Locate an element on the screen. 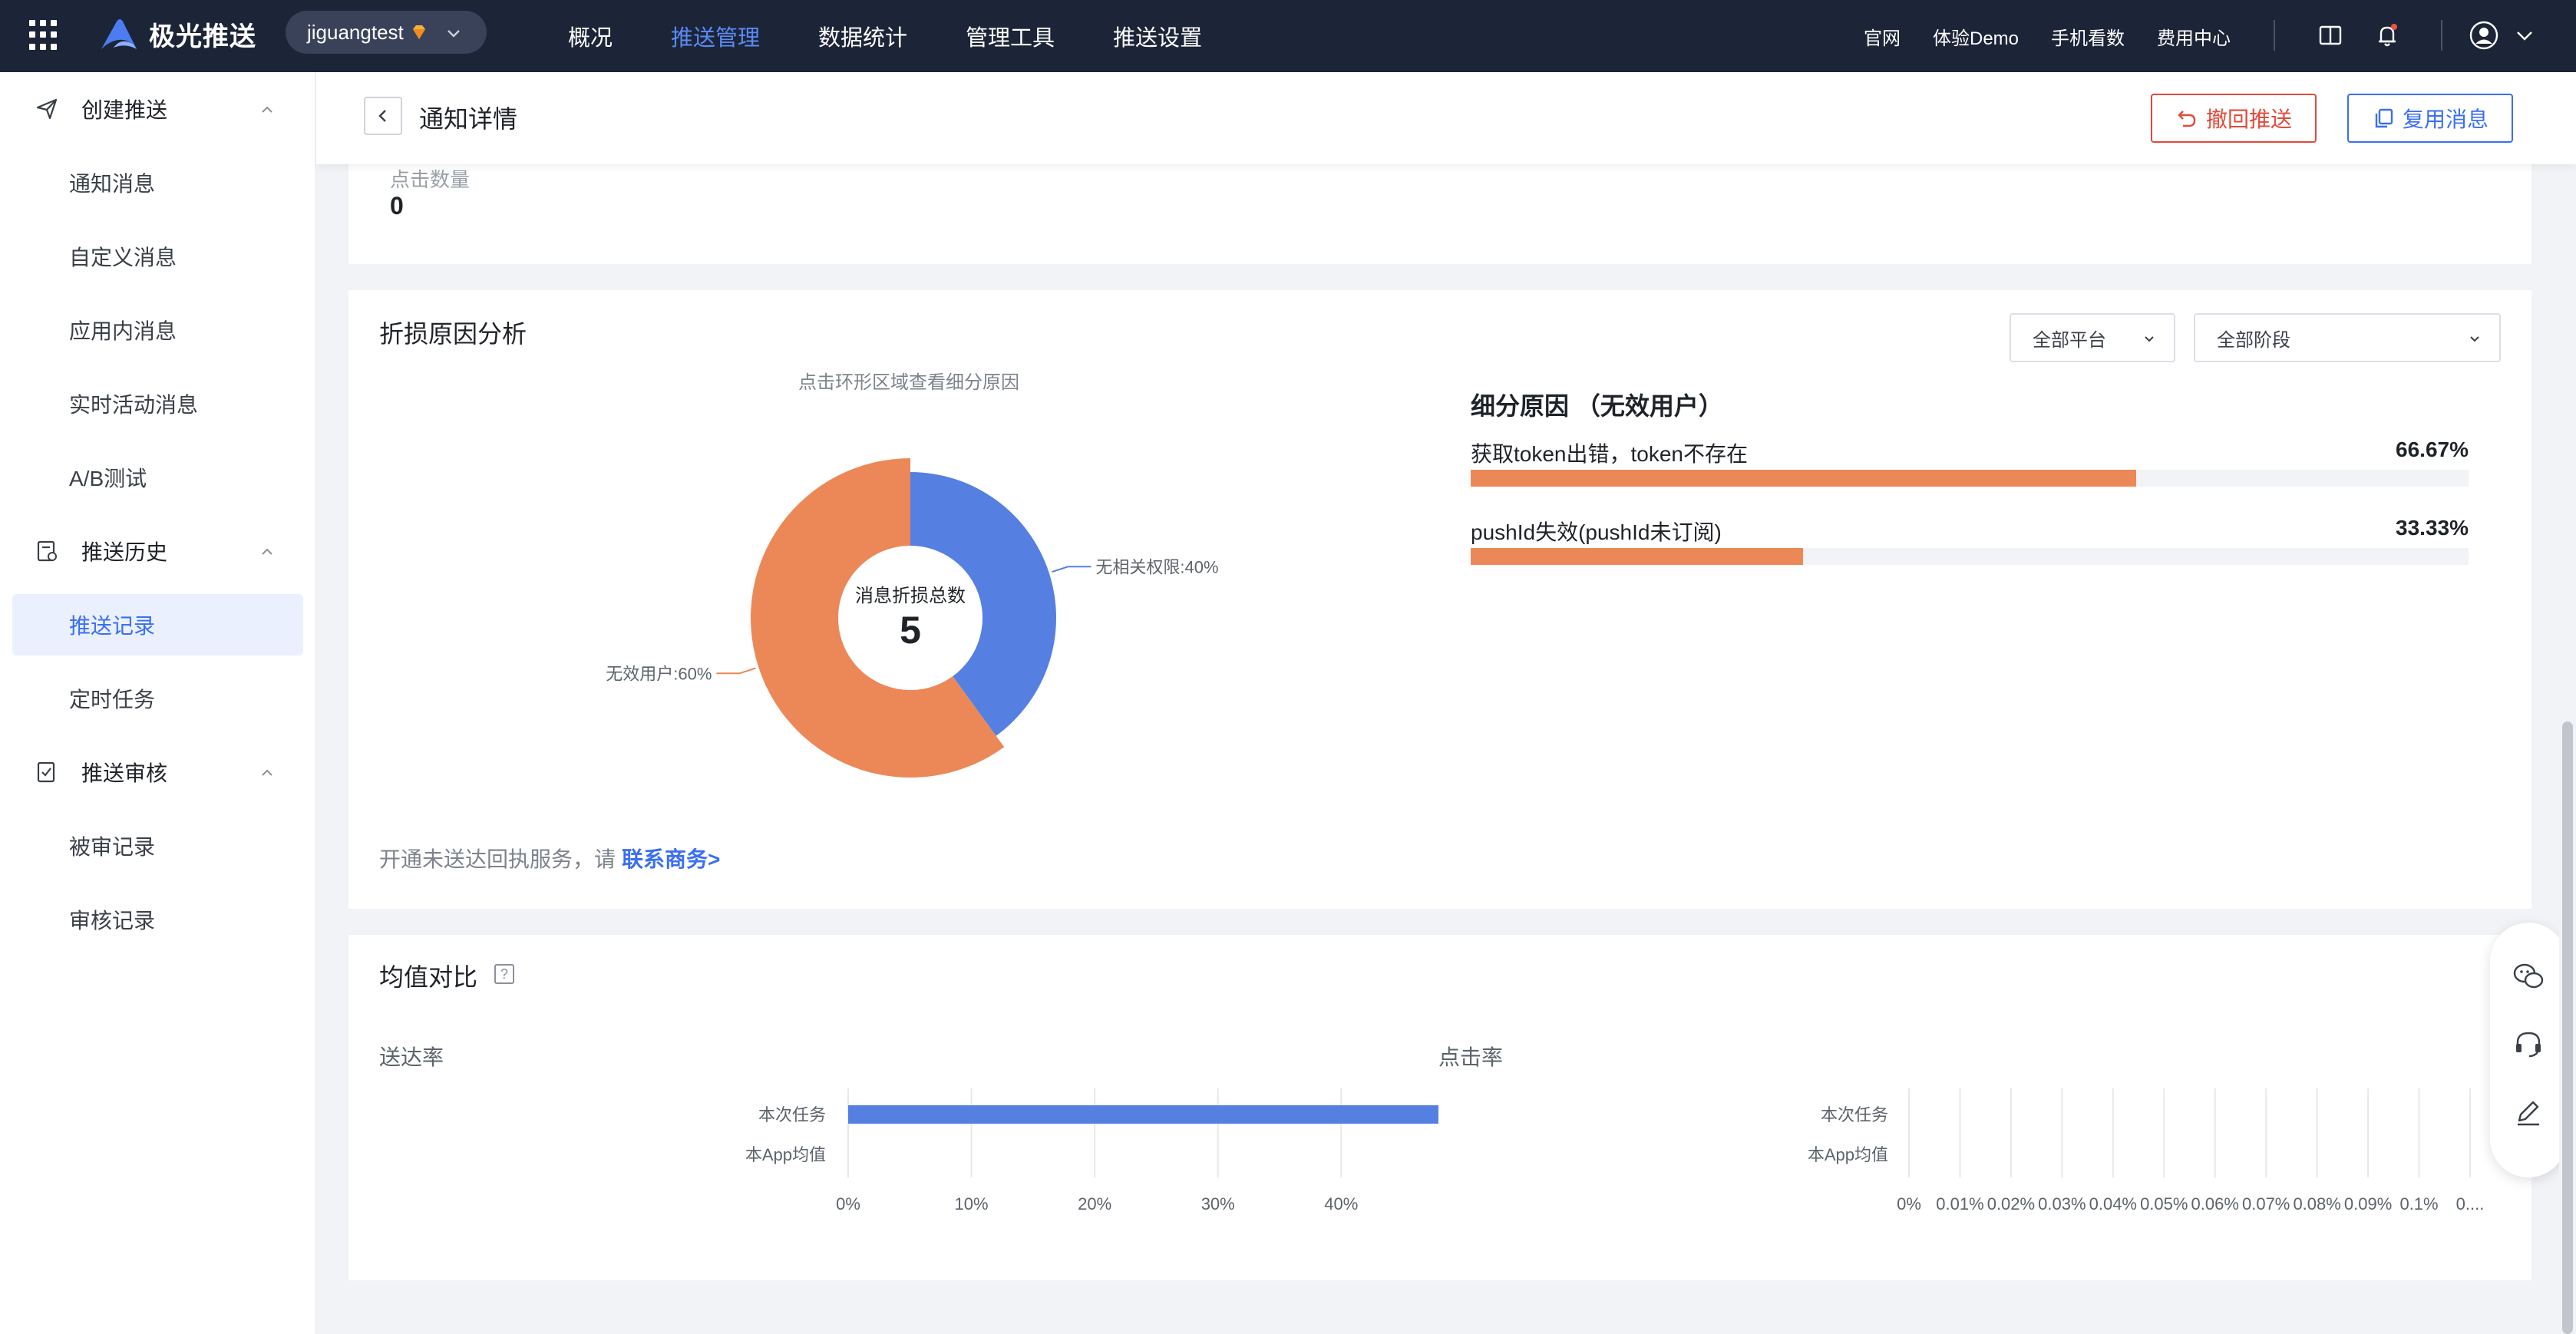 The image size is (2576, 1334). contact-sales-link: 联系商务> is located at coordinates (671, 859).